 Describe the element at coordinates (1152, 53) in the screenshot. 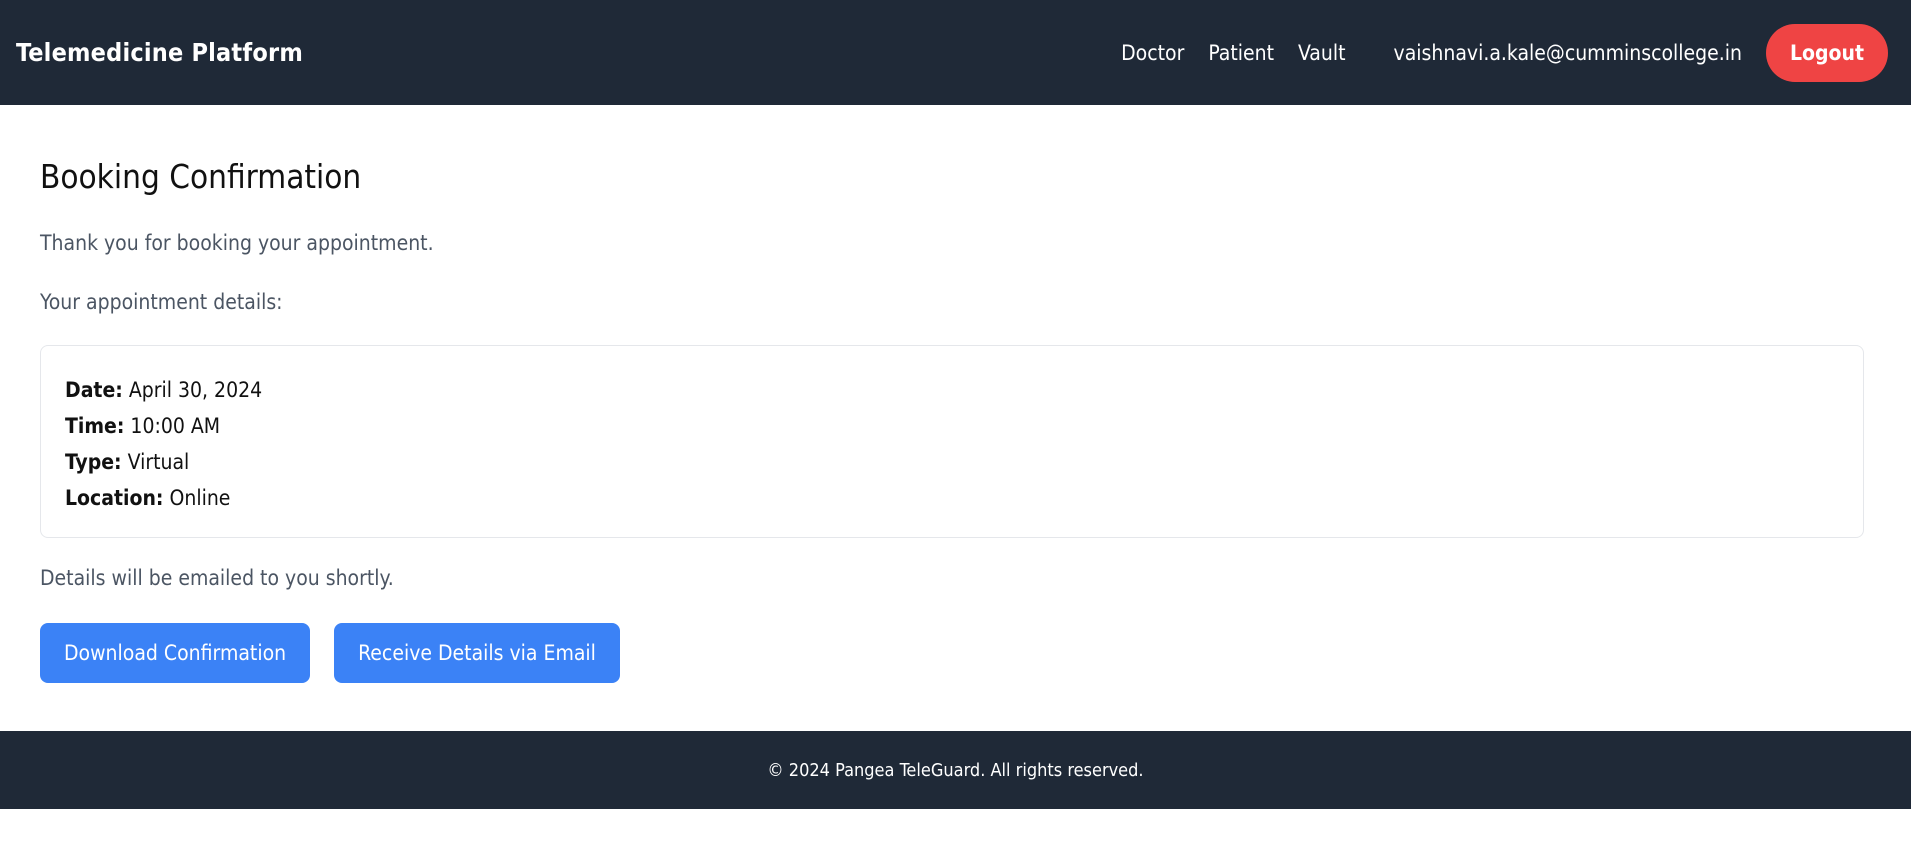

I see `nav-link-doctor: Doctor` at that location.